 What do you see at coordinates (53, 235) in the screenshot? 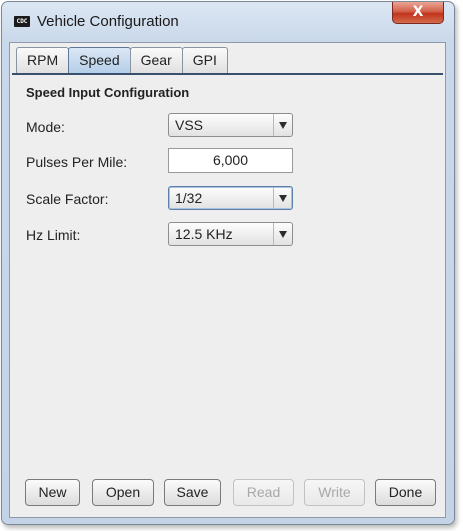
I see `hz-limit-label: Hz Limit:` at bounding box center [53, 235].